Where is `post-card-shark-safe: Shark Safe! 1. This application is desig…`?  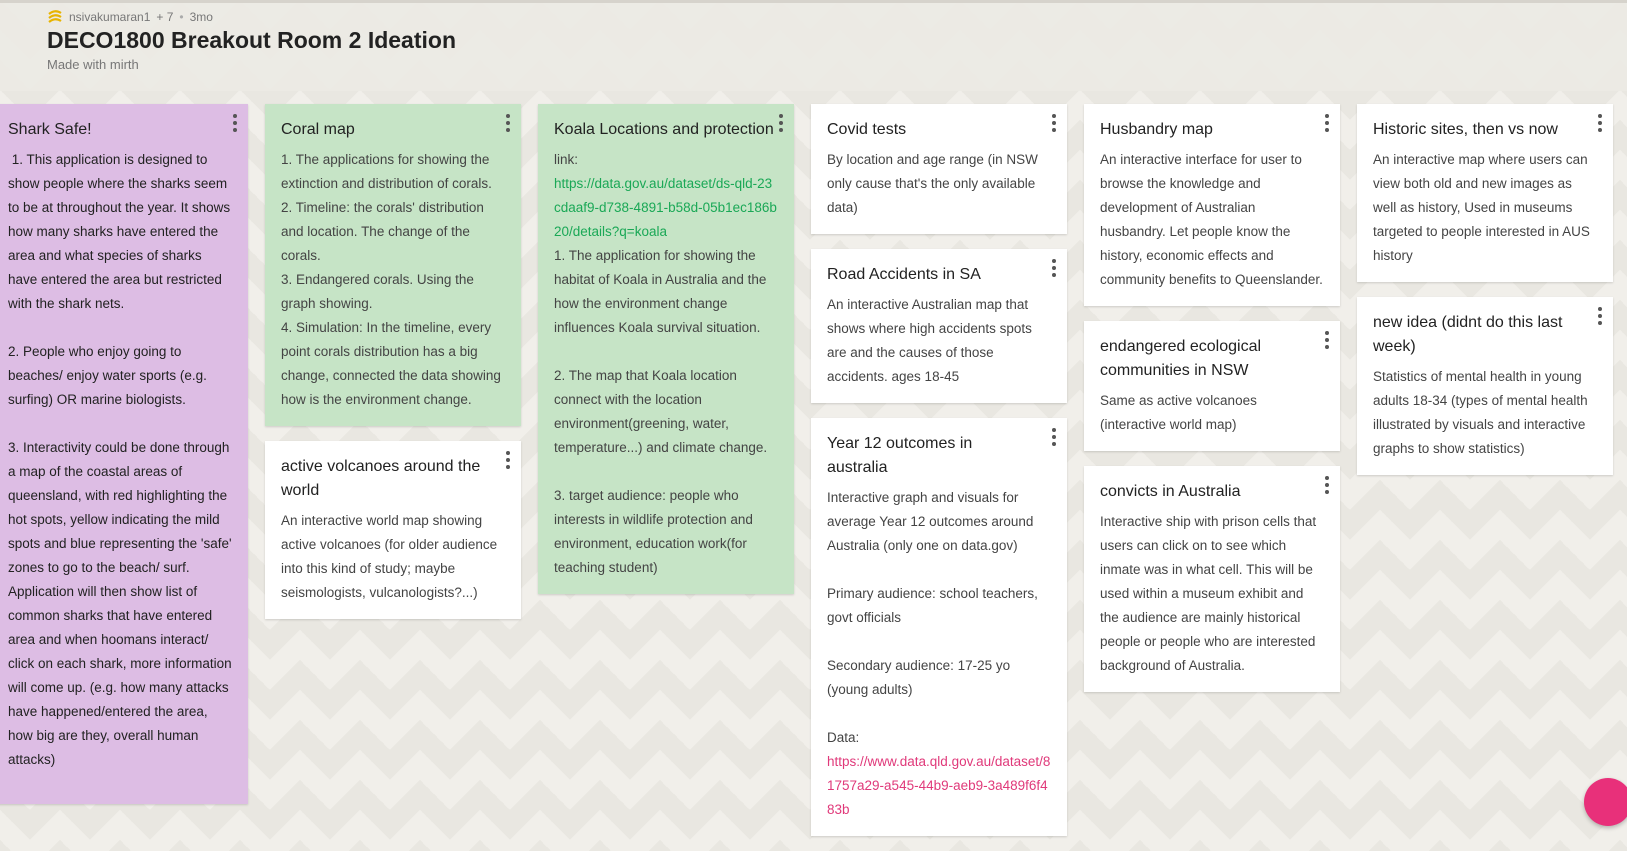
post-card-shark-safe: Shark Safe! 1. This application is desig… is located at coordinates (124, 454).